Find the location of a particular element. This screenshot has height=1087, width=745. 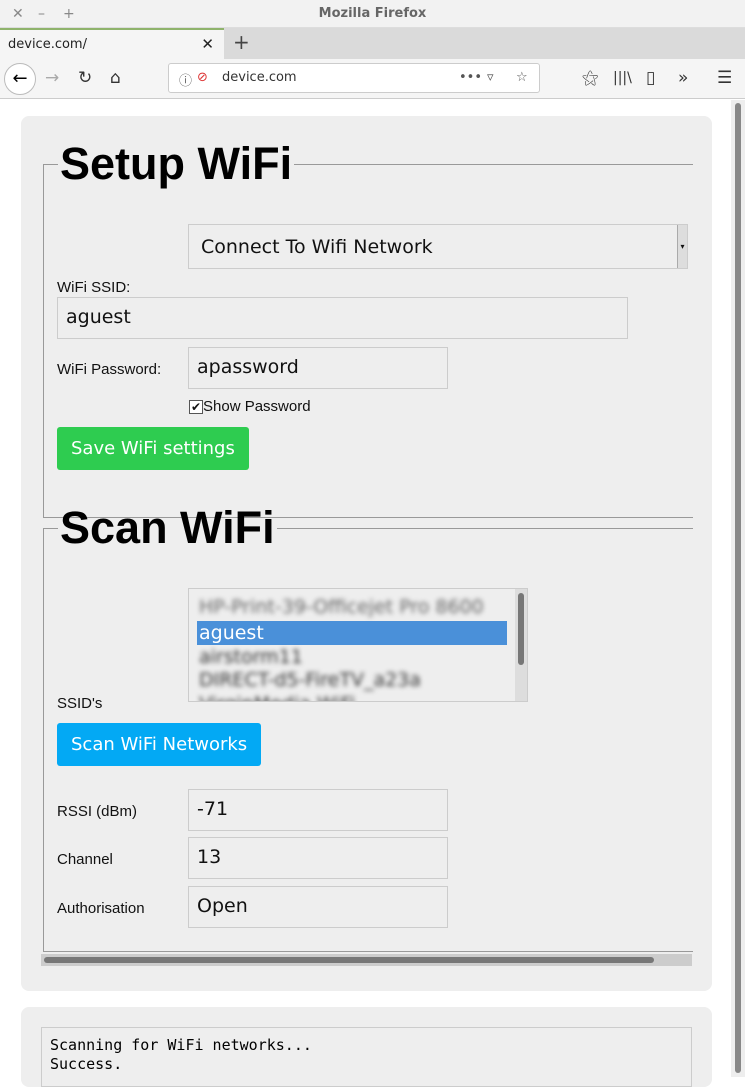

horizontal-scrollbar is located at coordinates (366, 960).